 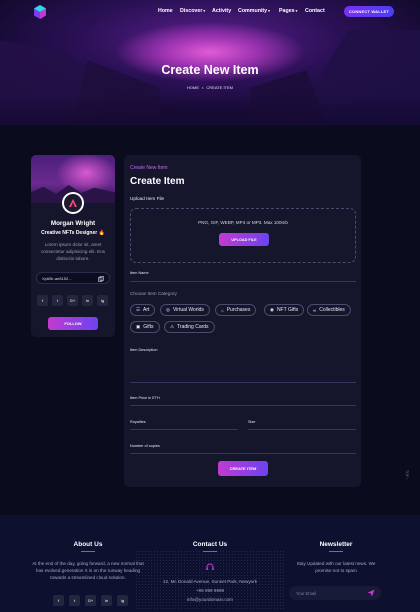 I want to click on contact-phone: +99 999 9999, so click(x=210, y=590).